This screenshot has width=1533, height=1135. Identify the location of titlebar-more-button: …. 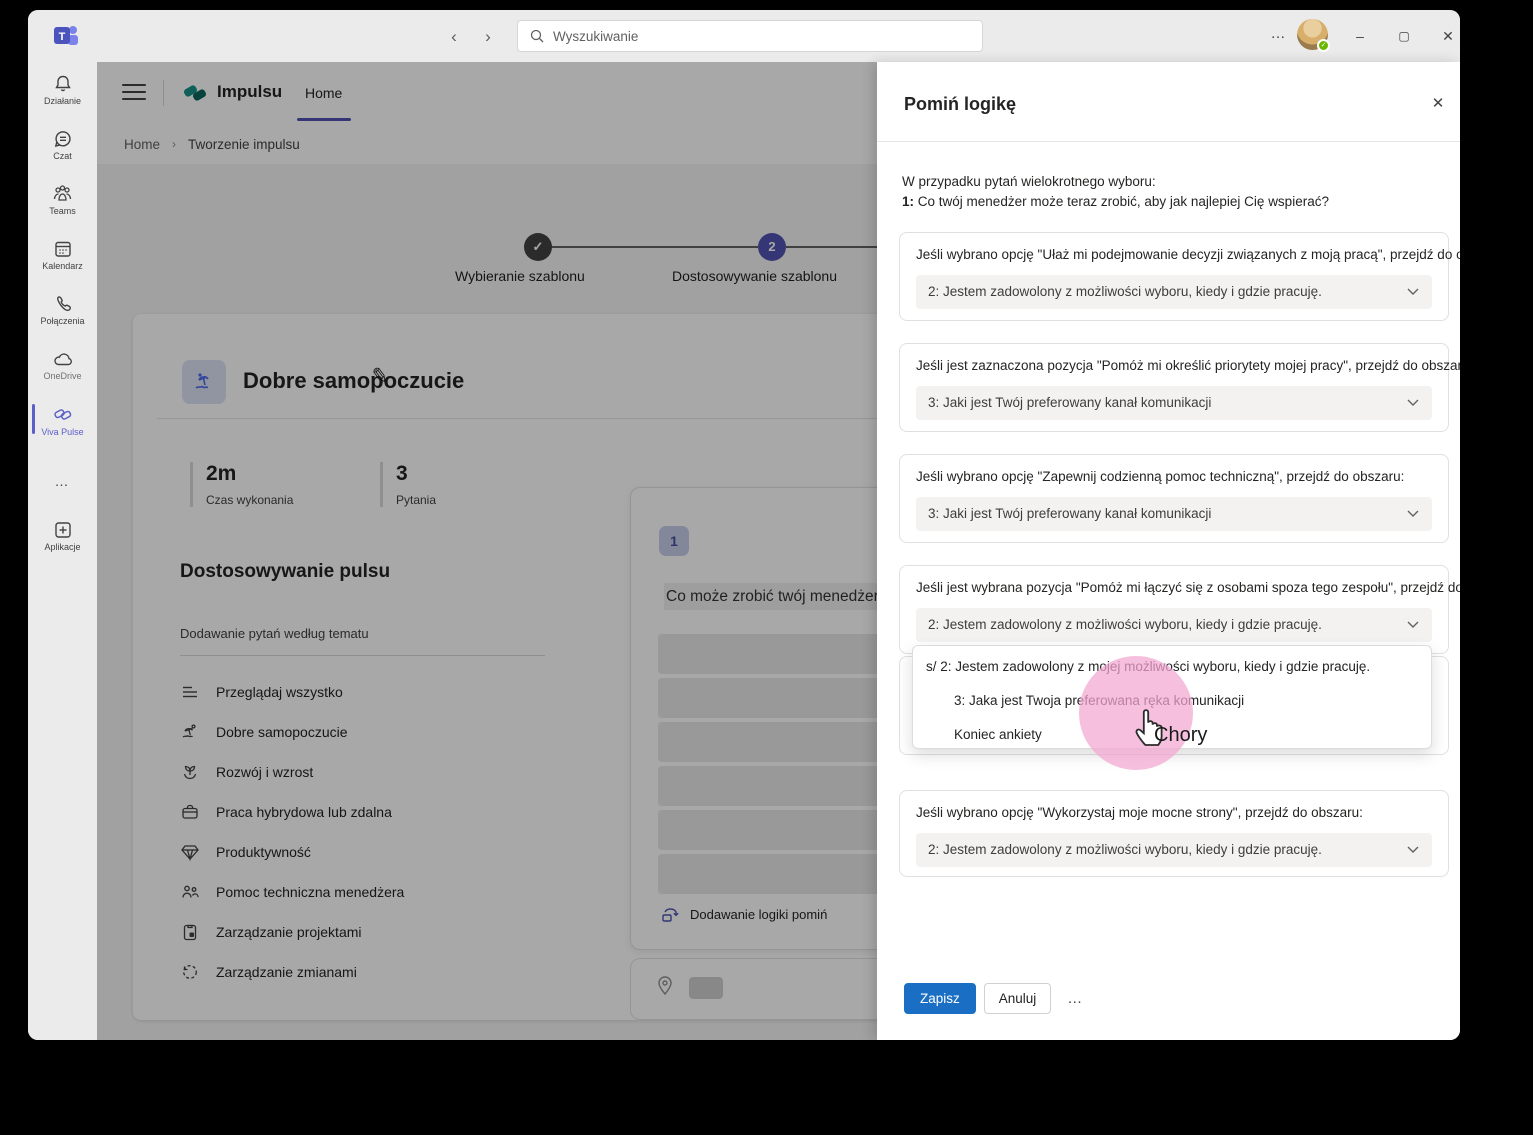
(1279, 36).